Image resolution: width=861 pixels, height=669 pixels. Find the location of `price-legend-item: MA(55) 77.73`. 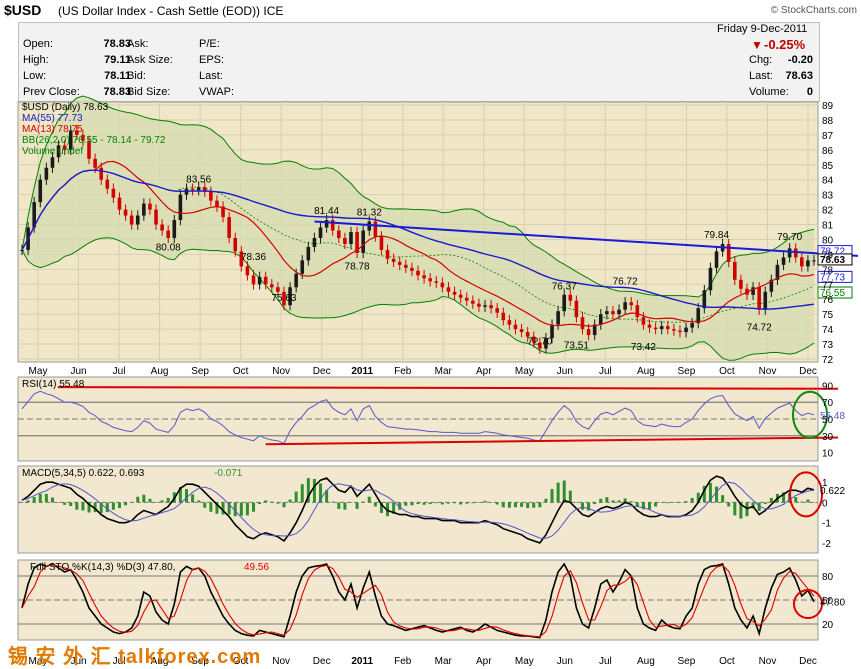

price-legend-item: MA(55) 77.73 is located at coordinates (52, 118).